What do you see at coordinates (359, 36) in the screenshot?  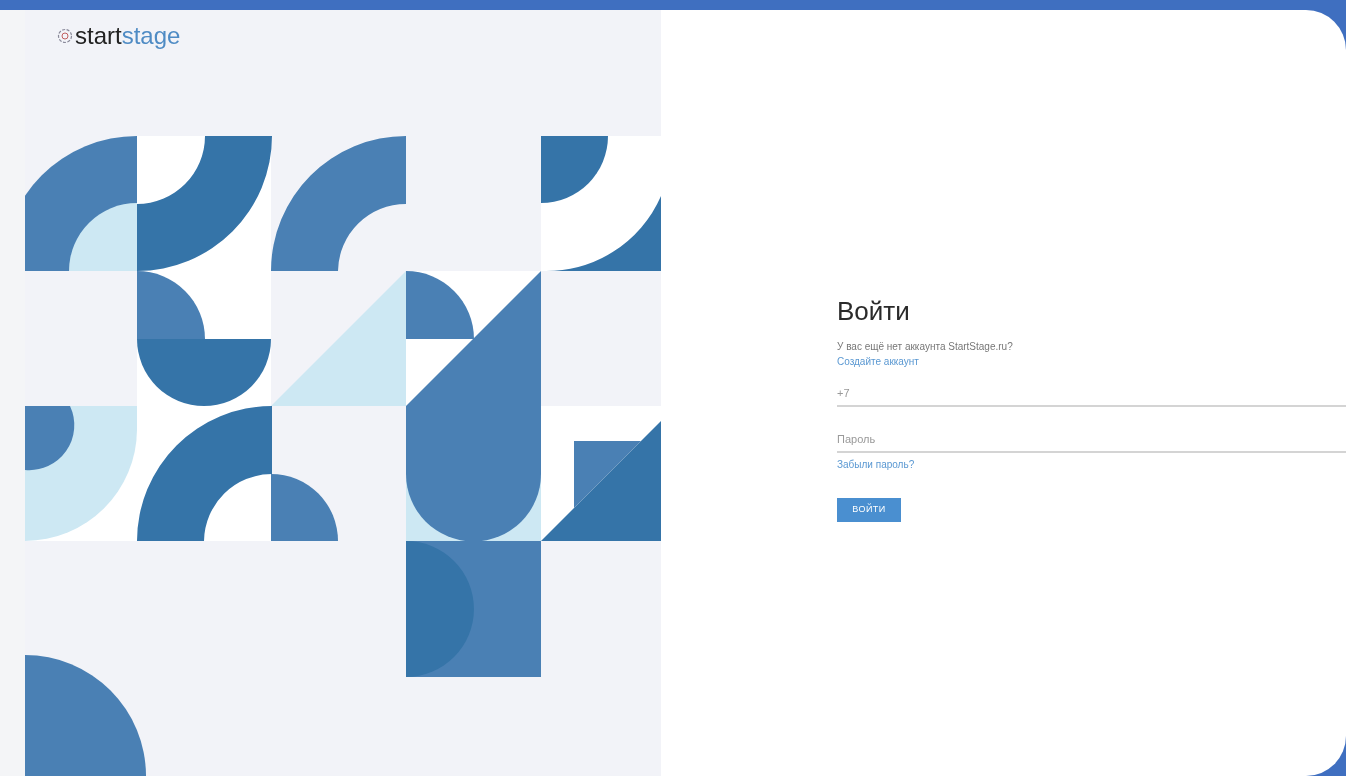 I see `logo: startstage` at bounding box center [359, 36].